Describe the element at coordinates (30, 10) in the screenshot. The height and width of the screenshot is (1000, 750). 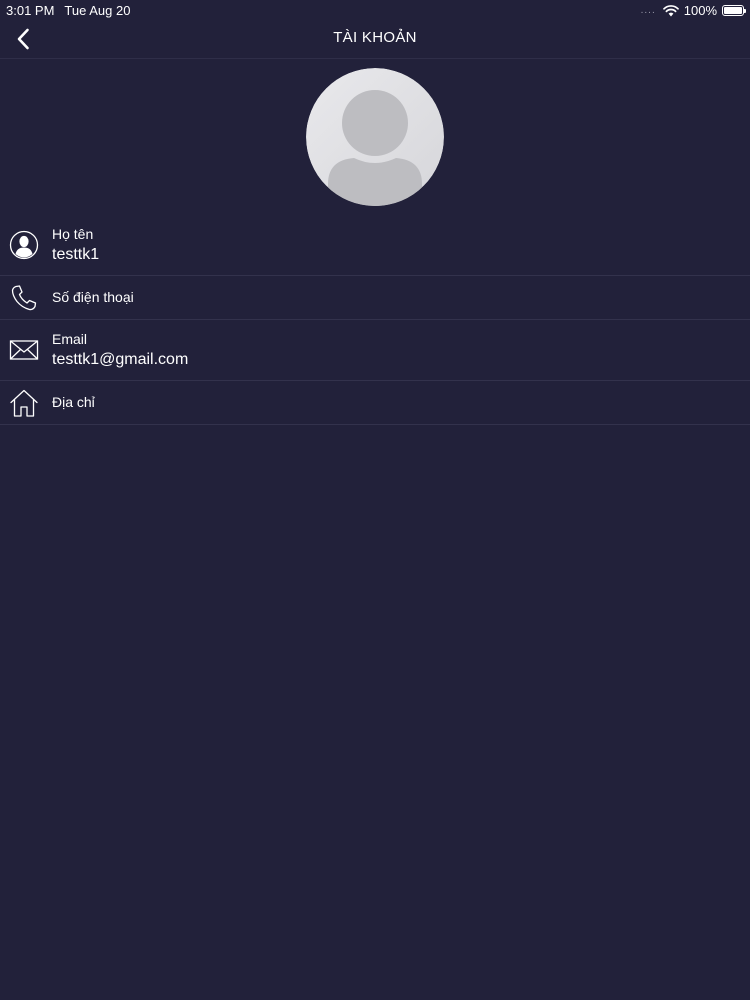
I see `status-time: 3:01 PM` at that location.